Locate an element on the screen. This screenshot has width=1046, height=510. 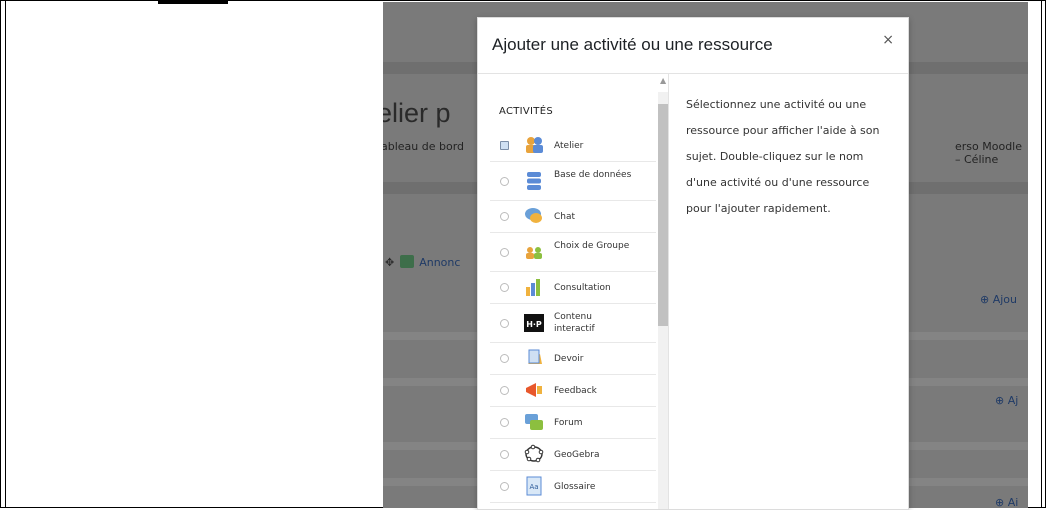
breadcrumb-right: erso Moodle – Céline is located at coordinates (991, 153).